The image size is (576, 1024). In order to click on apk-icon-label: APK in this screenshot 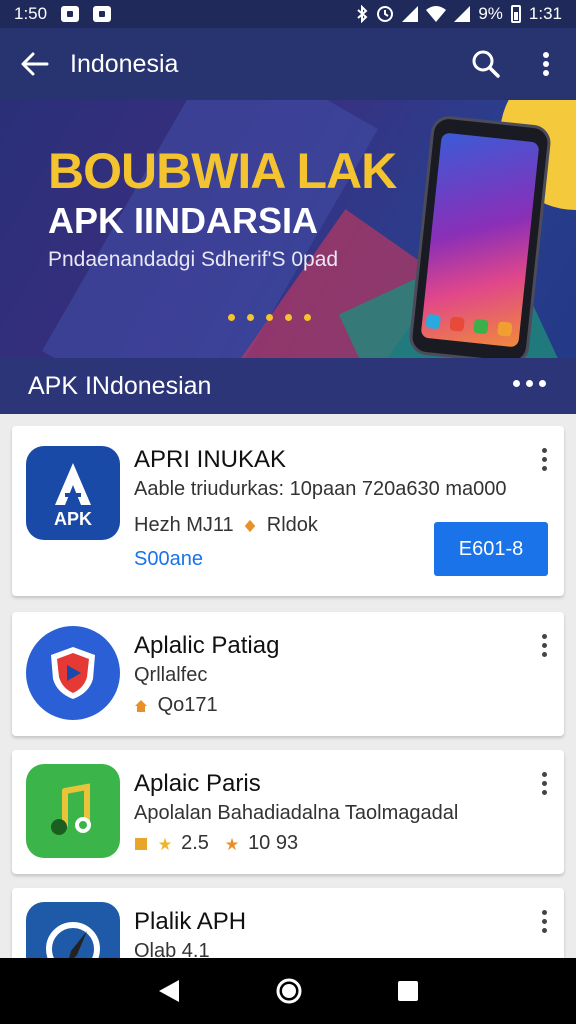, I will do `click(73, 519)`.